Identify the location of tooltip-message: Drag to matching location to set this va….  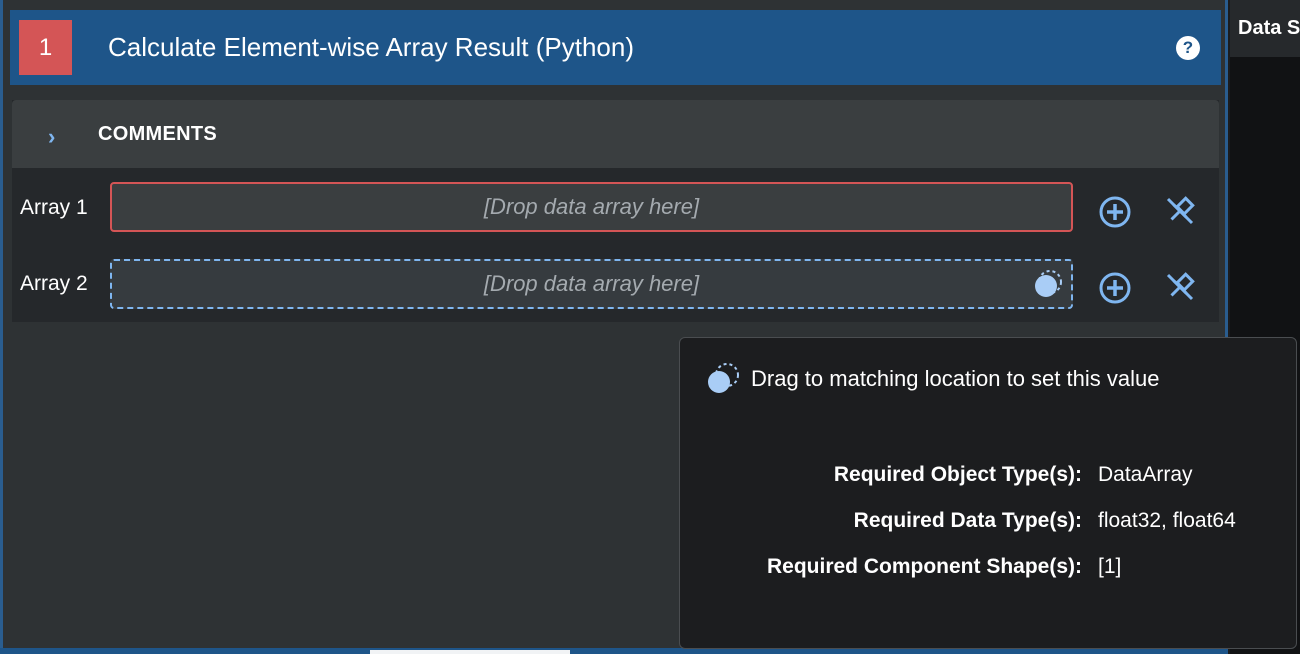
(955, 378).